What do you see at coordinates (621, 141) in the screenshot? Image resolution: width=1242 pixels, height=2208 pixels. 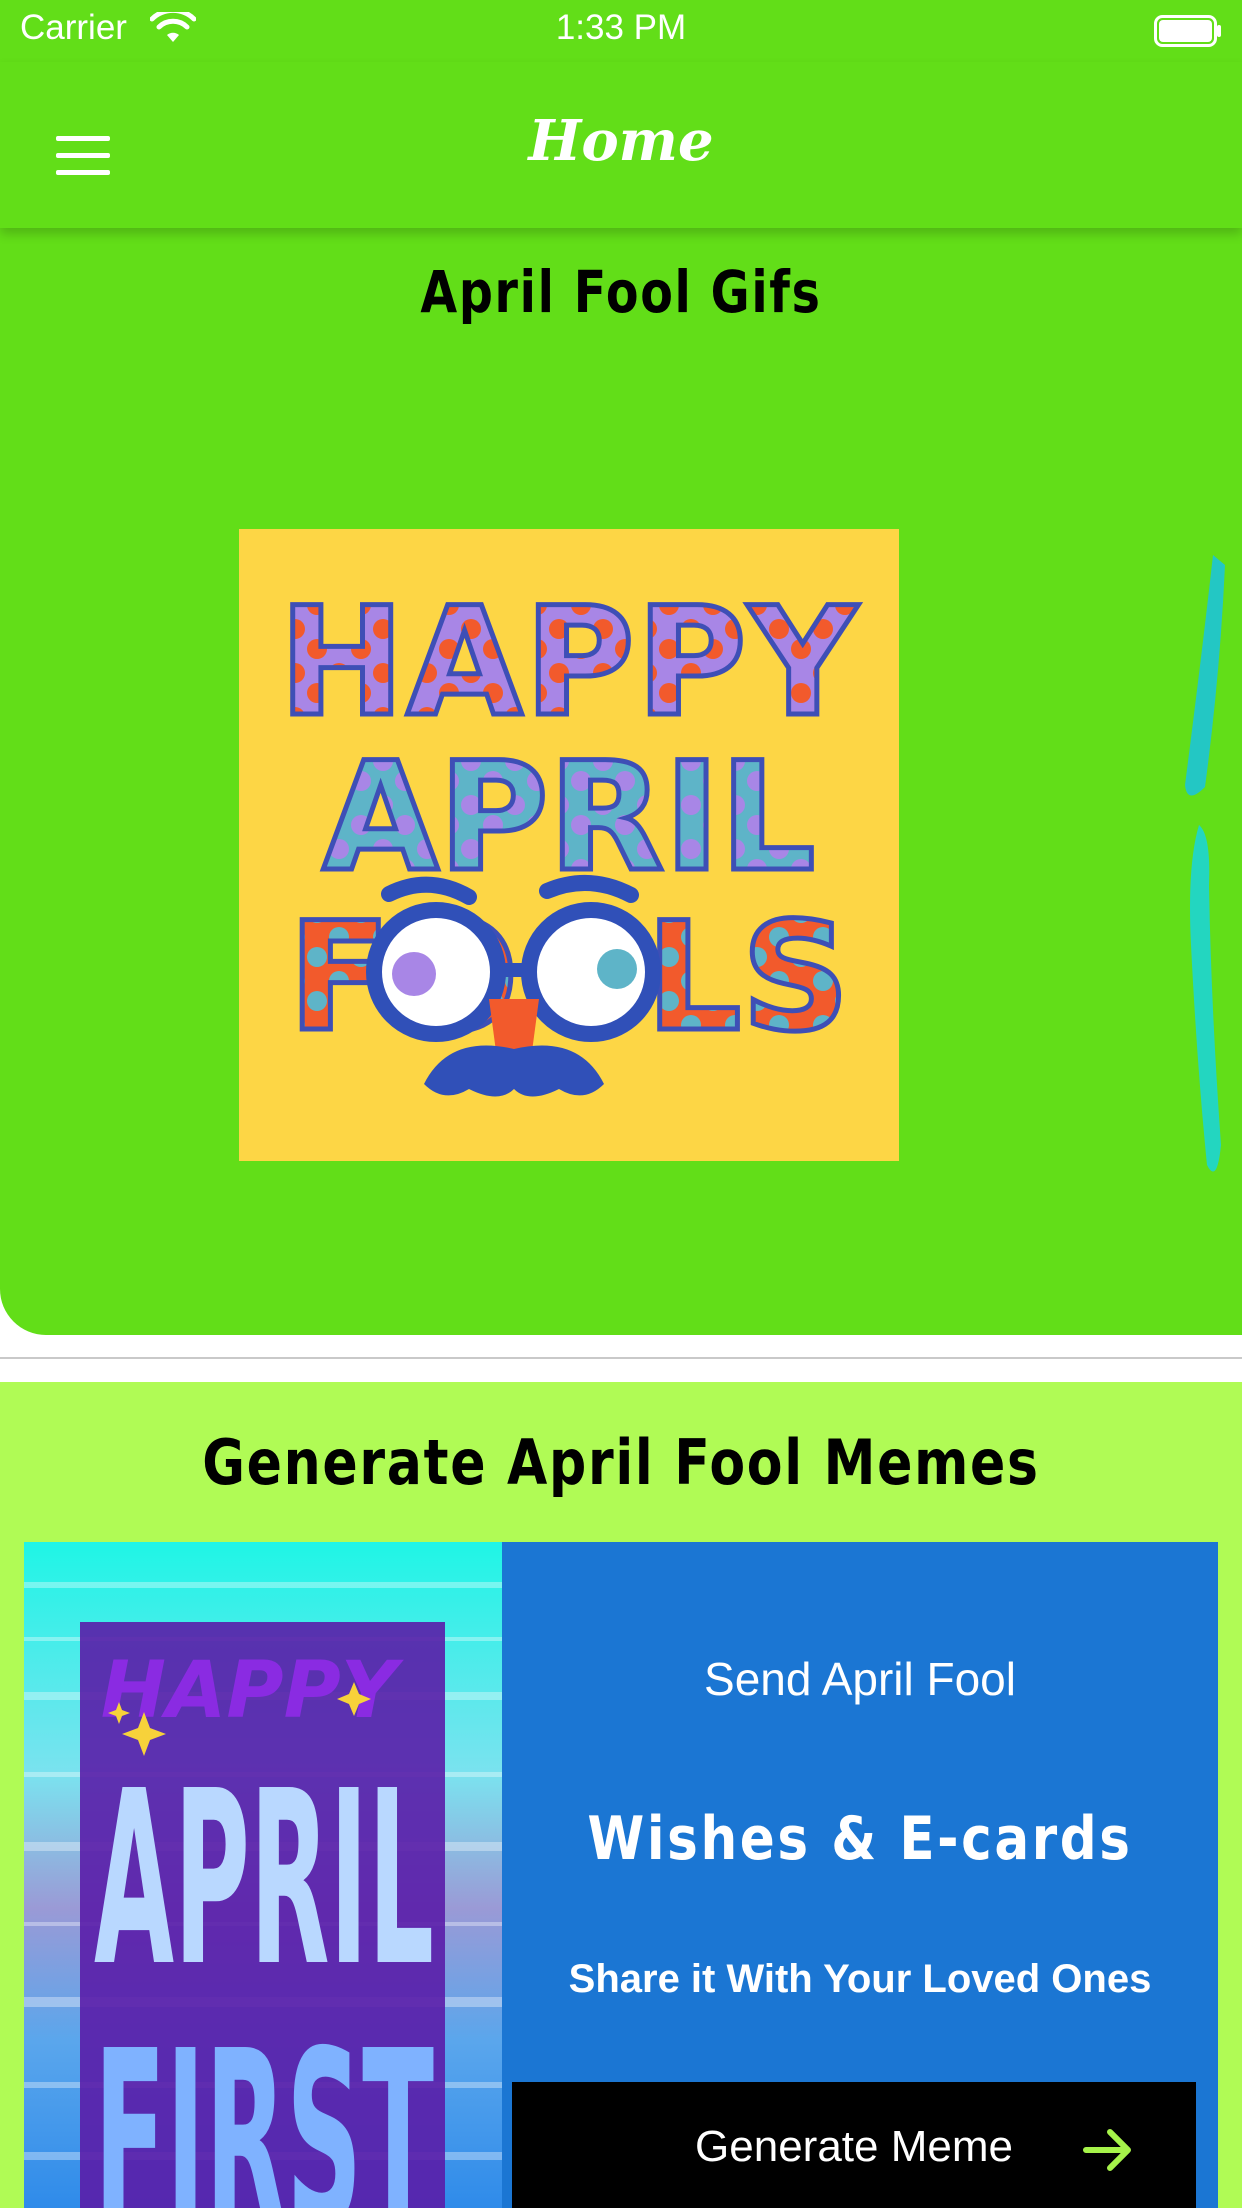 I see `page-title: Home` at bounding box center [621, 141].